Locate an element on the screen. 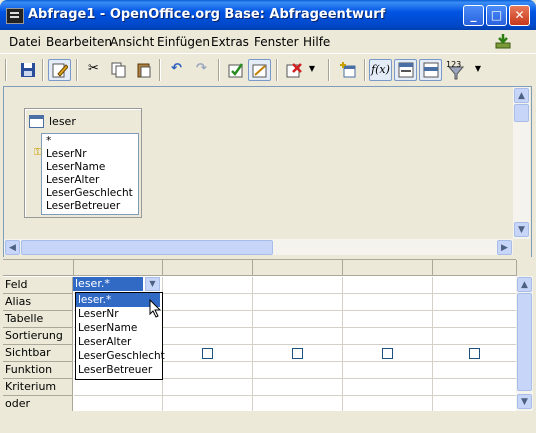 The height and width of the screenshot is (433, 536). dropdown-option: LeserName is located at coordinates (118, 328).